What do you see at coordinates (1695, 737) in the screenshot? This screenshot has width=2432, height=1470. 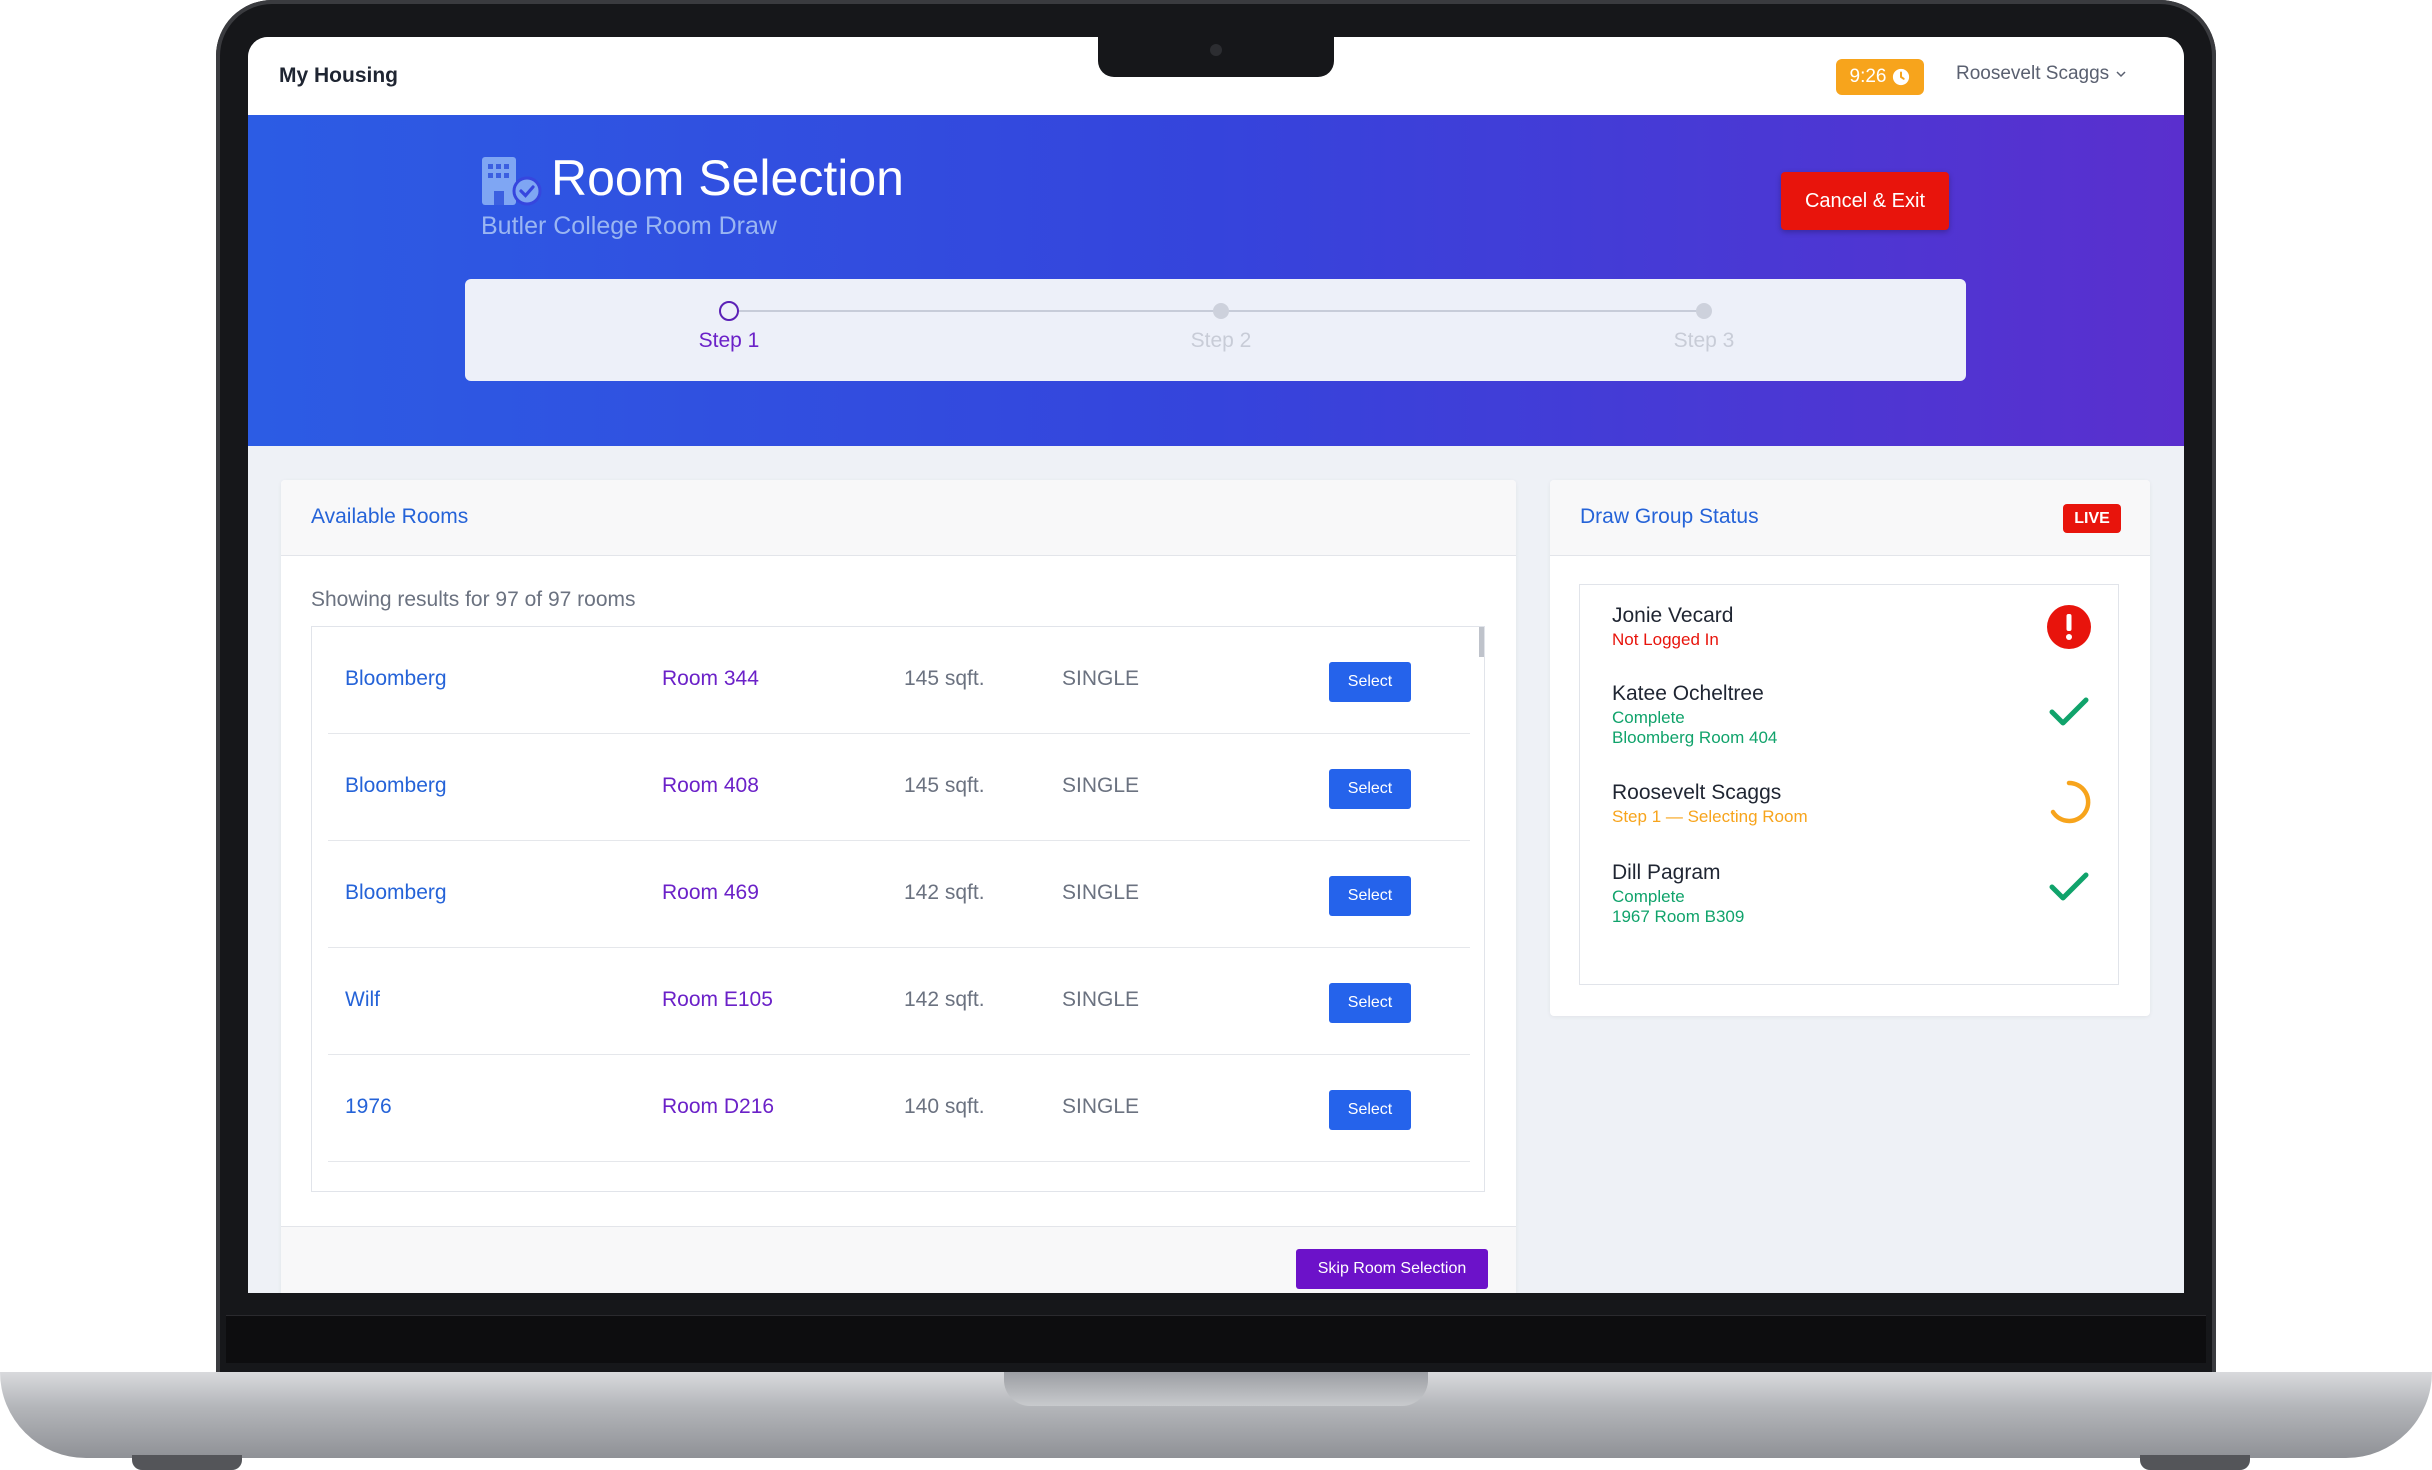 I see `member-detail: Bloomberg Room 404` at bounding box center [1695, 737].